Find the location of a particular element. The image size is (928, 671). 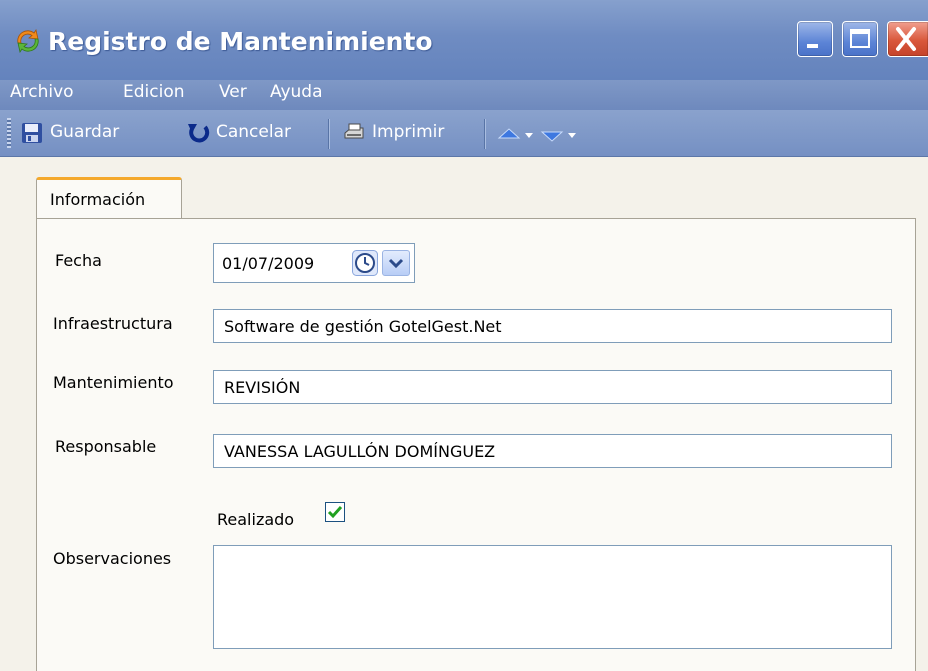

tab-label: Información is located at coordinates (98, 199).